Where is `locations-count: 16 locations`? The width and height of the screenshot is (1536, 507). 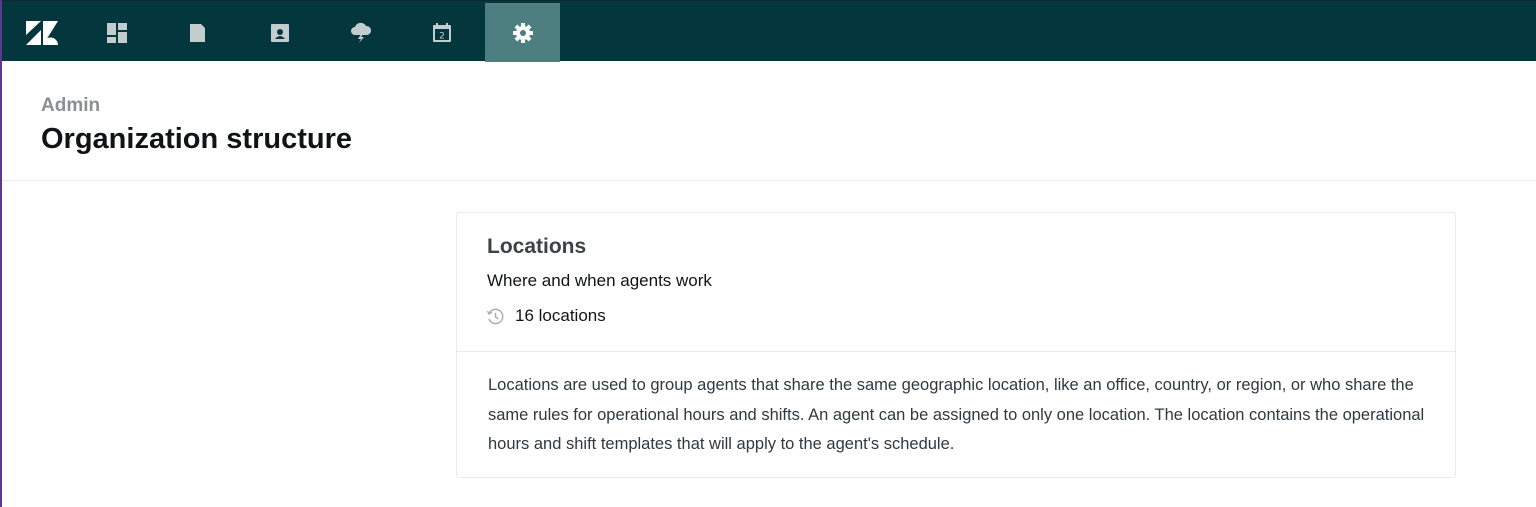 locations-count: 16 locations is located at coordinates (545, 316).